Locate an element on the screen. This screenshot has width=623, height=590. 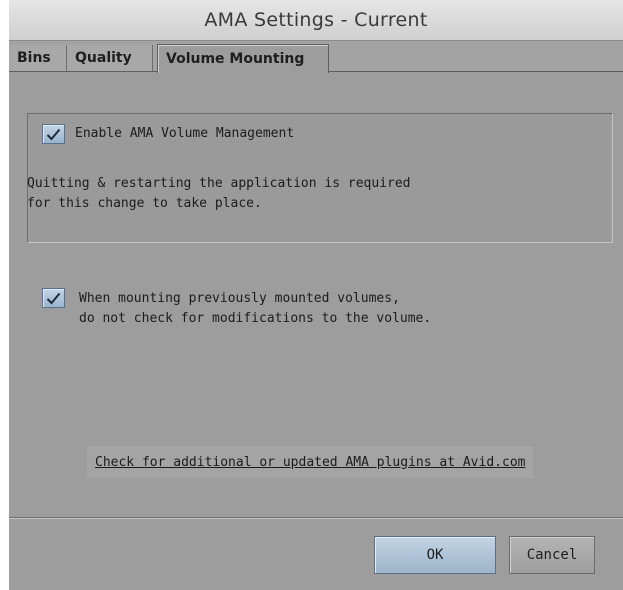
divider is located at coordinates (316, 518).